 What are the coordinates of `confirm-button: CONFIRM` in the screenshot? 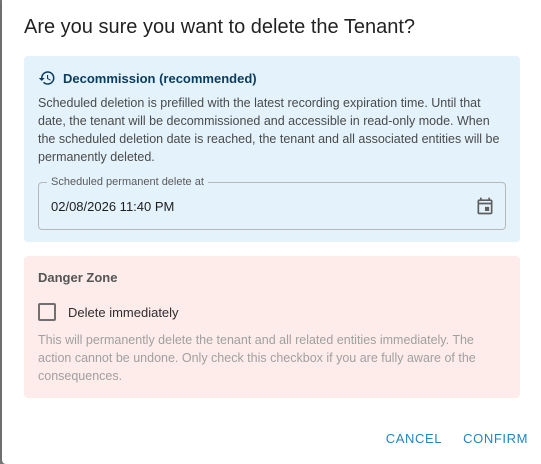 It's located at (495, 438).